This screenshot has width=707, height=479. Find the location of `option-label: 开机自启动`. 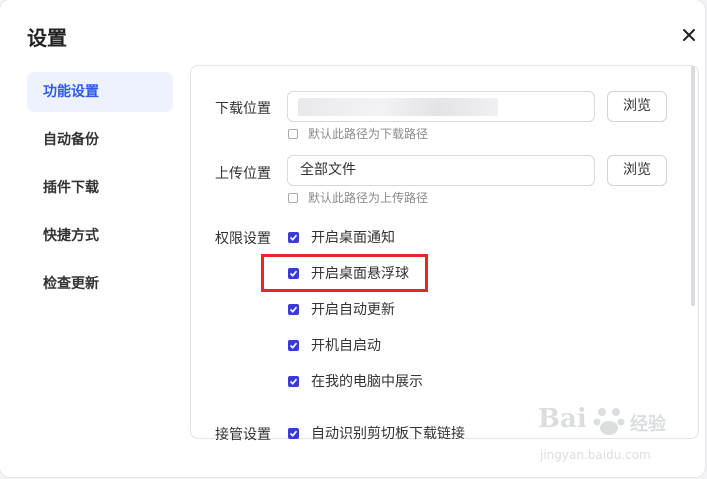

option-label: 开机自启动 is located at coordinates (346, 346).